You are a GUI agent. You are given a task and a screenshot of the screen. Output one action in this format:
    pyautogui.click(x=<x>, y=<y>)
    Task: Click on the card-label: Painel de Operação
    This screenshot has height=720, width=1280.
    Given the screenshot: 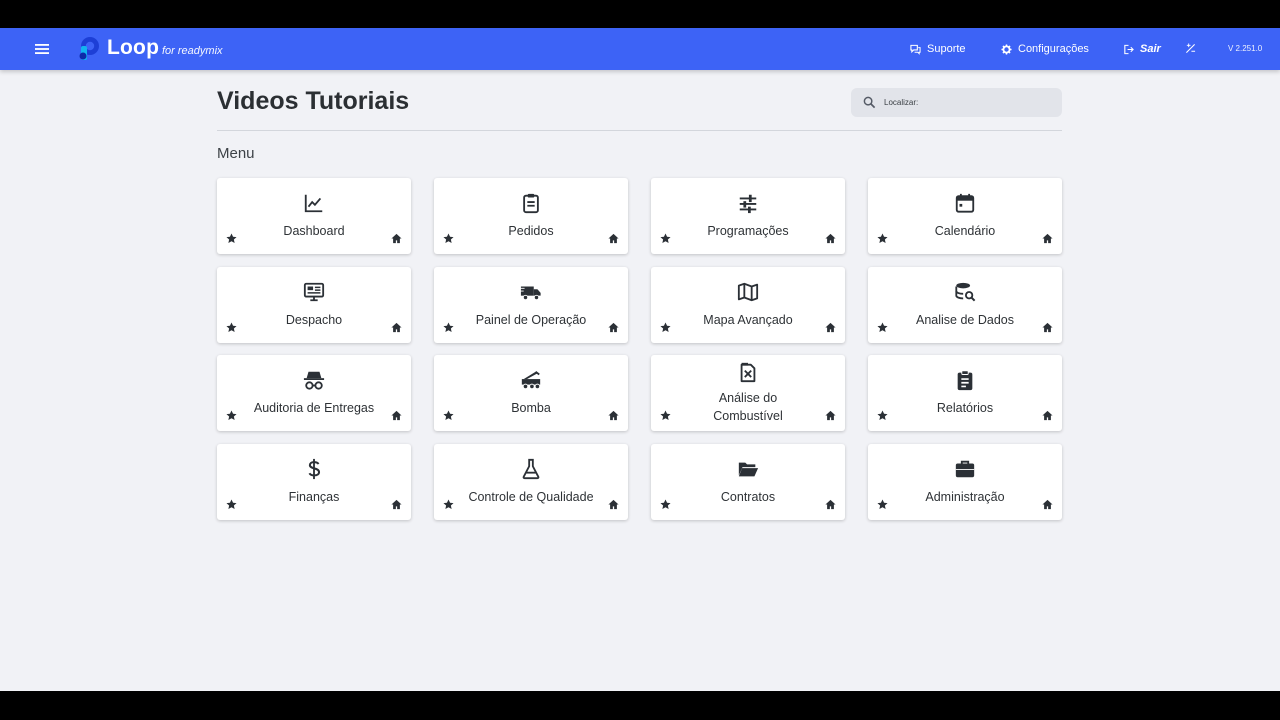 What is the action you would take?
    pyautogui.click(x=531, y=319)
    